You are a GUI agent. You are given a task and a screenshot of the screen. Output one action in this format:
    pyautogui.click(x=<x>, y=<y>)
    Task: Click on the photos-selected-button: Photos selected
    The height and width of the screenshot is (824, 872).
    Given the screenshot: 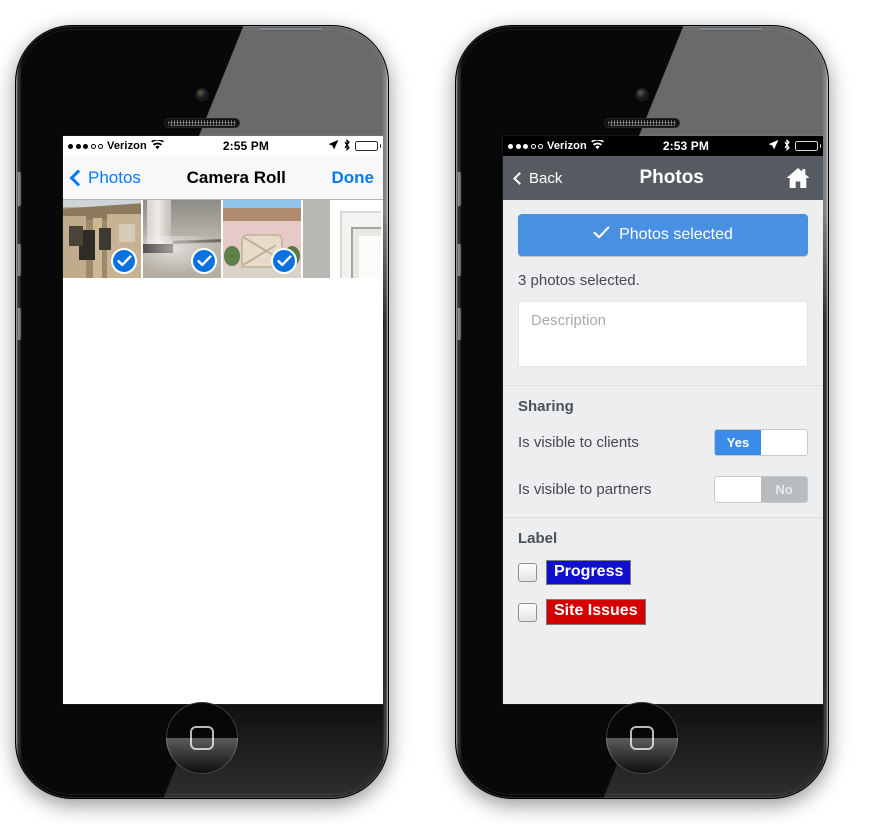 What is the action you would take?
    pyautogui.click(x=663, y=235)
    